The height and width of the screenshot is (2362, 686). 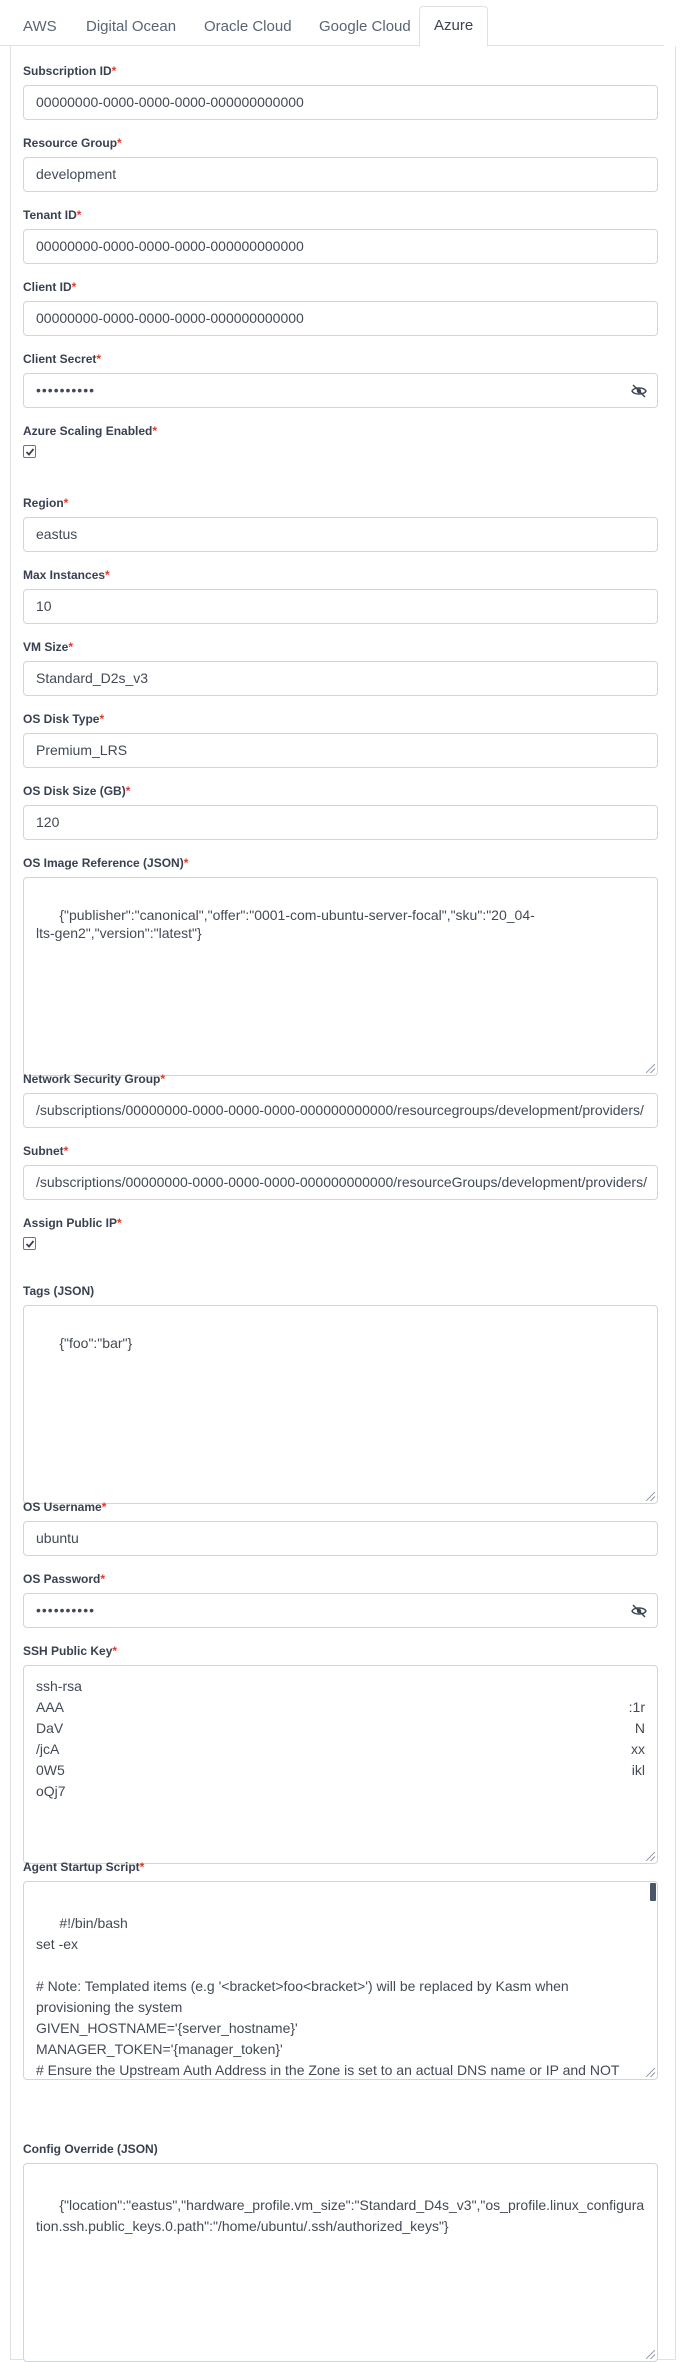 I want to click on os-disk-type-input: Premium_LRS, so click(x=340, y=750).